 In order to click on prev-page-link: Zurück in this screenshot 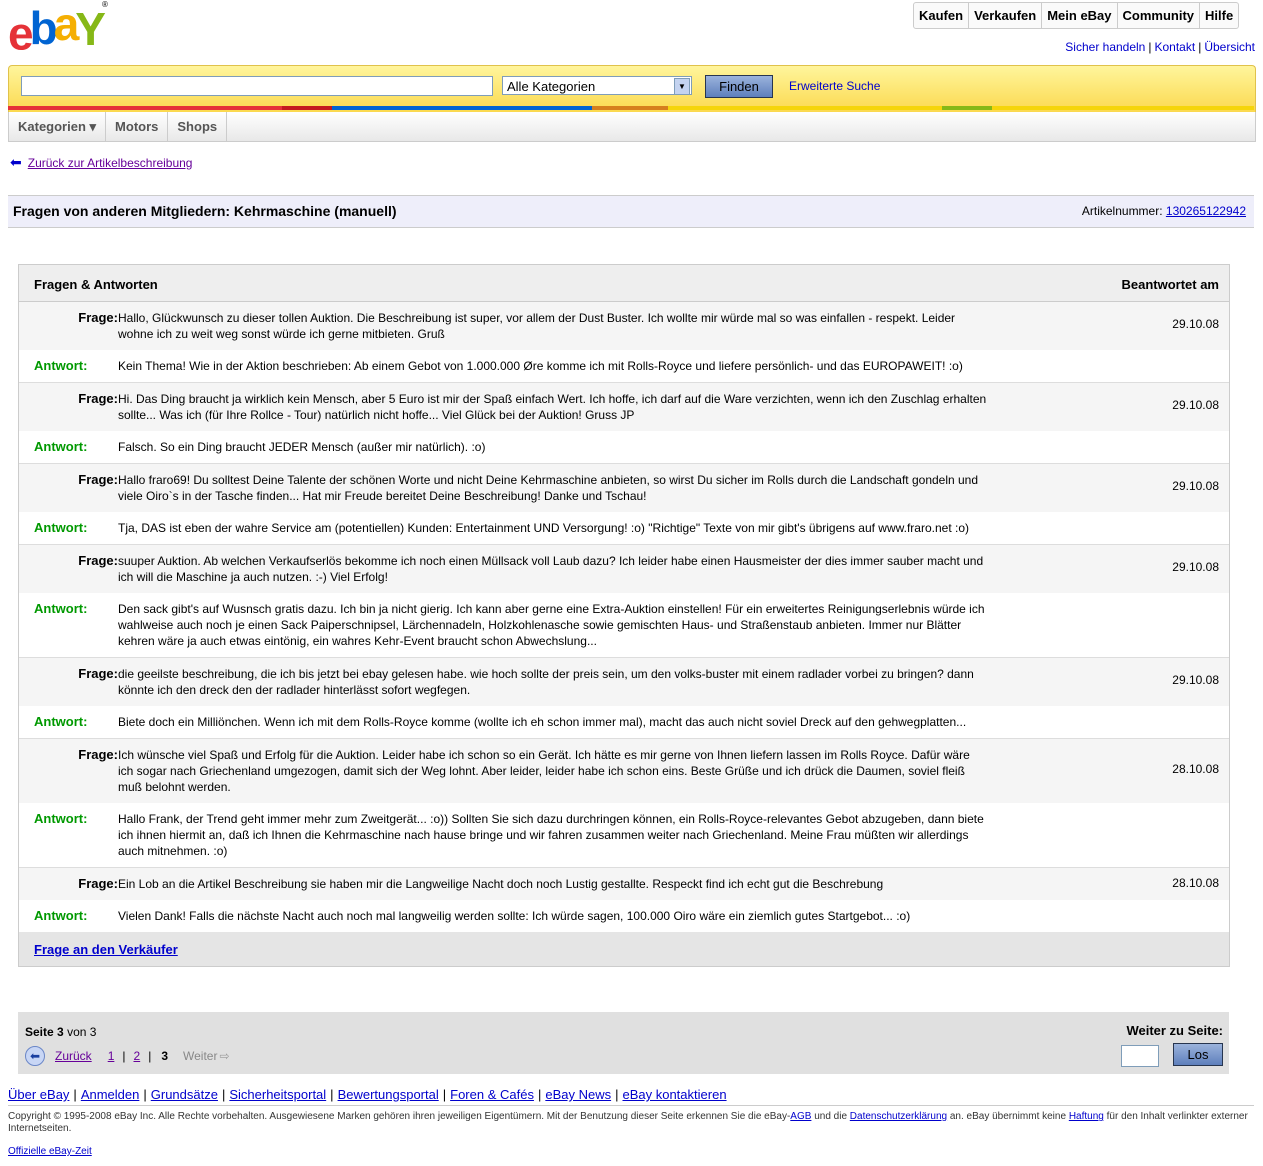, I will do `click(73, 1056)`.